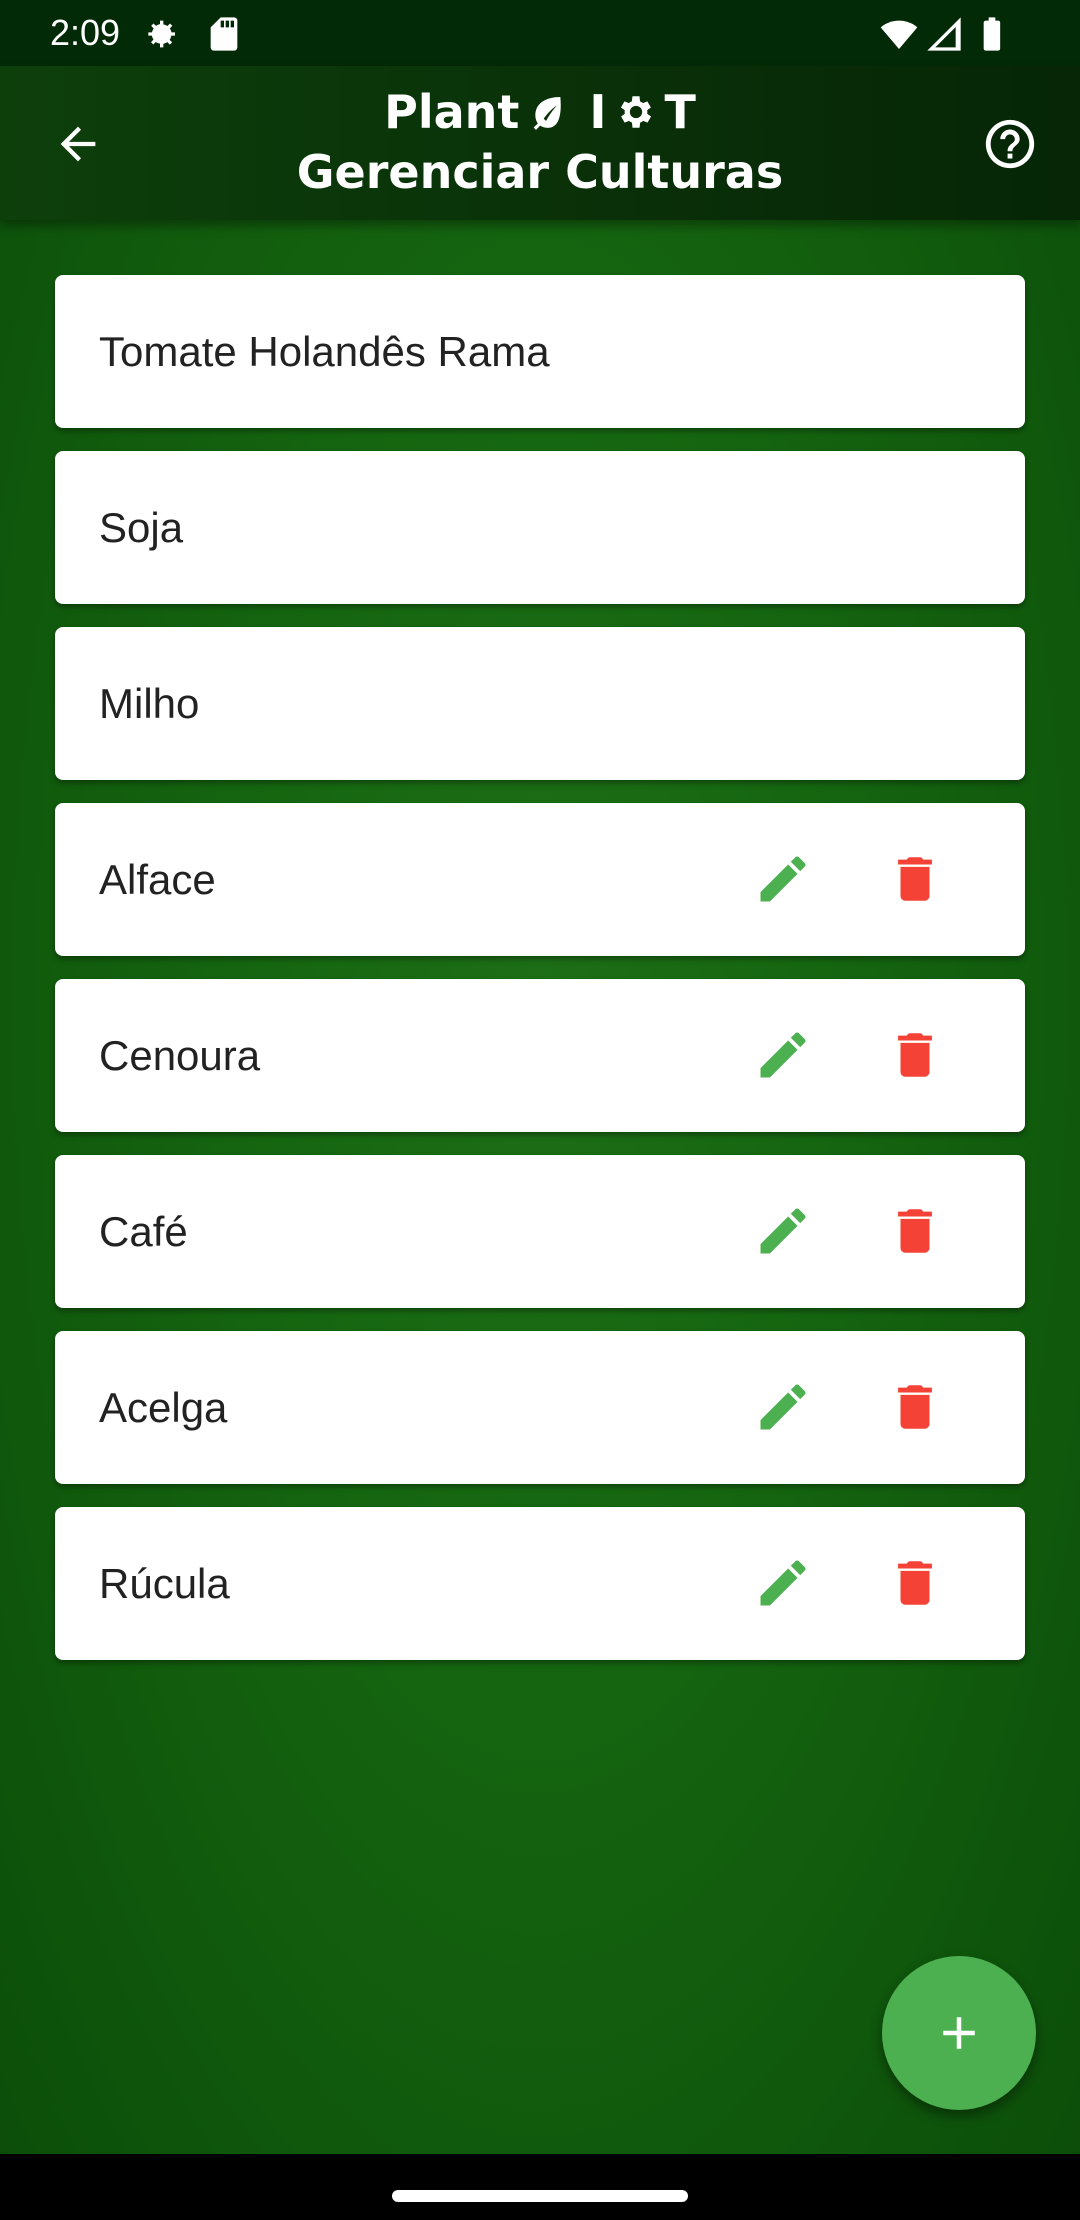  I want to click on wifi-icon, so click(898, 34).